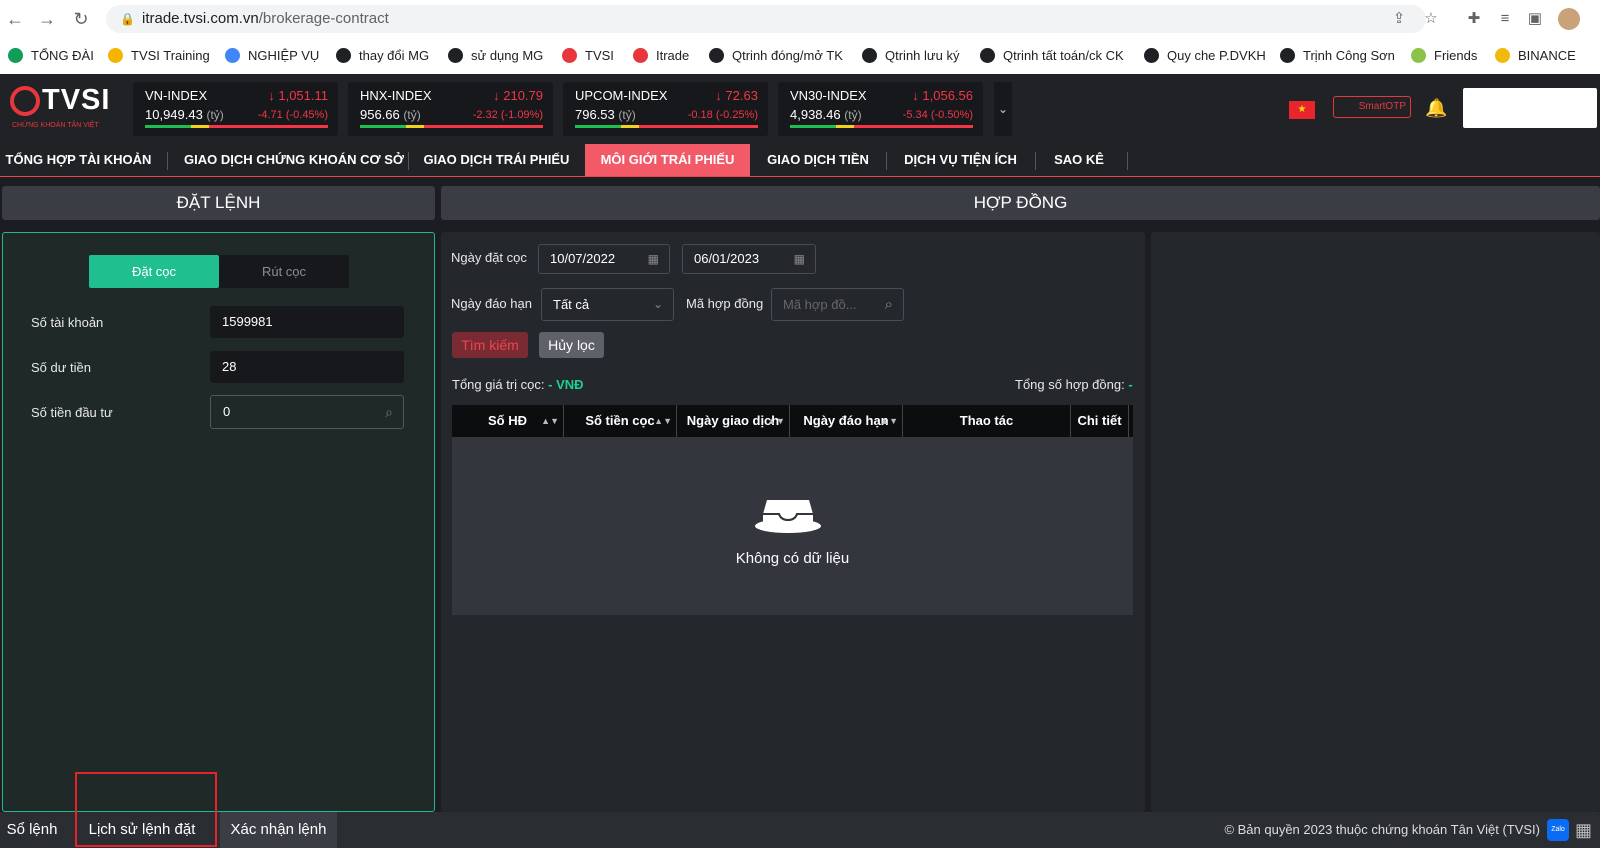  What do you see at coordinates (176, 95) in the screenshot?
I see `index-name: VN-INDEX` at bounding box center [176, 95].